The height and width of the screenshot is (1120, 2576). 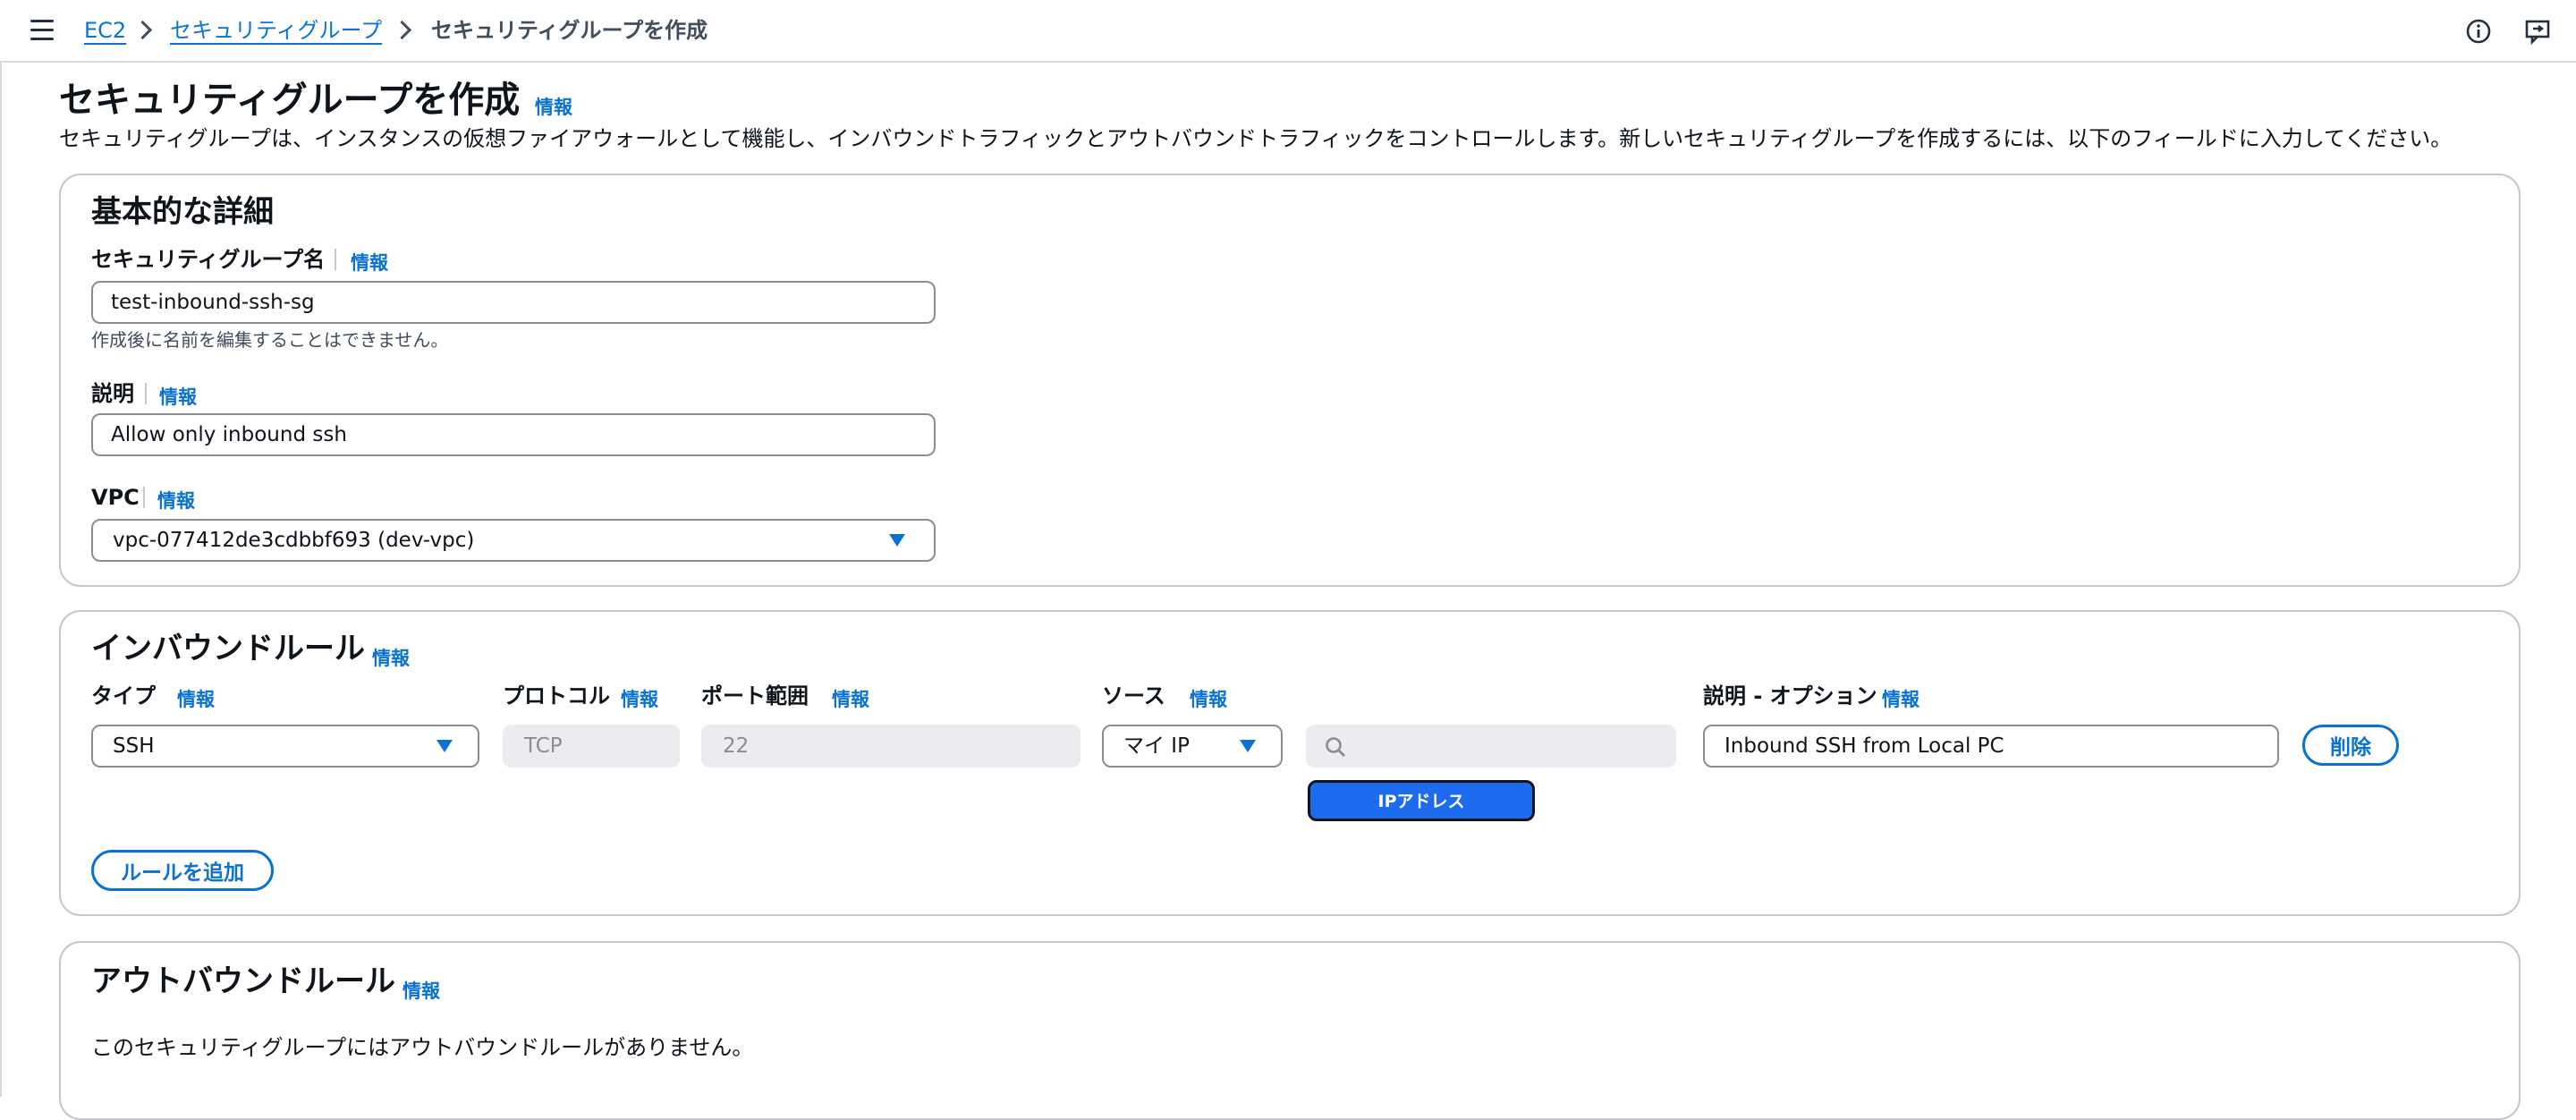 What do you see at coordinates (422, 1047) in the screenshot?
I see `outbound-empty-message: このセキュリティグループにはアウトバウンドルールがありません。` at bounding box center [422, 1047].